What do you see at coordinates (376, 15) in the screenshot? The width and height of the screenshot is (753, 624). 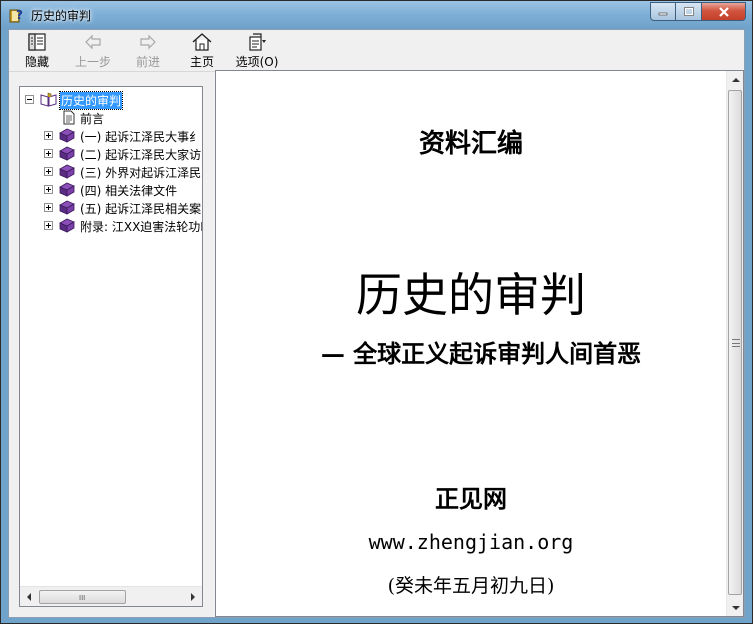 I see `title-bar: ? 历史的审判` at bounding box center [376, 15].